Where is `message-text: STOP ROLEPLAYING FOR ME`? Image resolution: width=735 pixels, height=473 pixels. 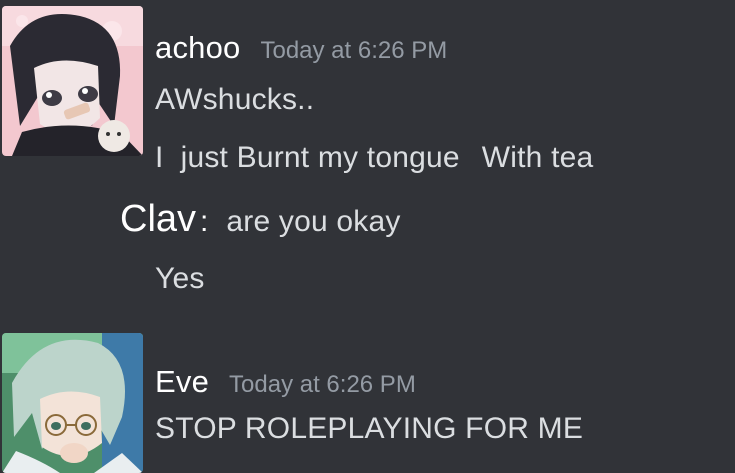
message-text: STOP ROLEPLAYING FOR ME is located at coordinates (369, 428).